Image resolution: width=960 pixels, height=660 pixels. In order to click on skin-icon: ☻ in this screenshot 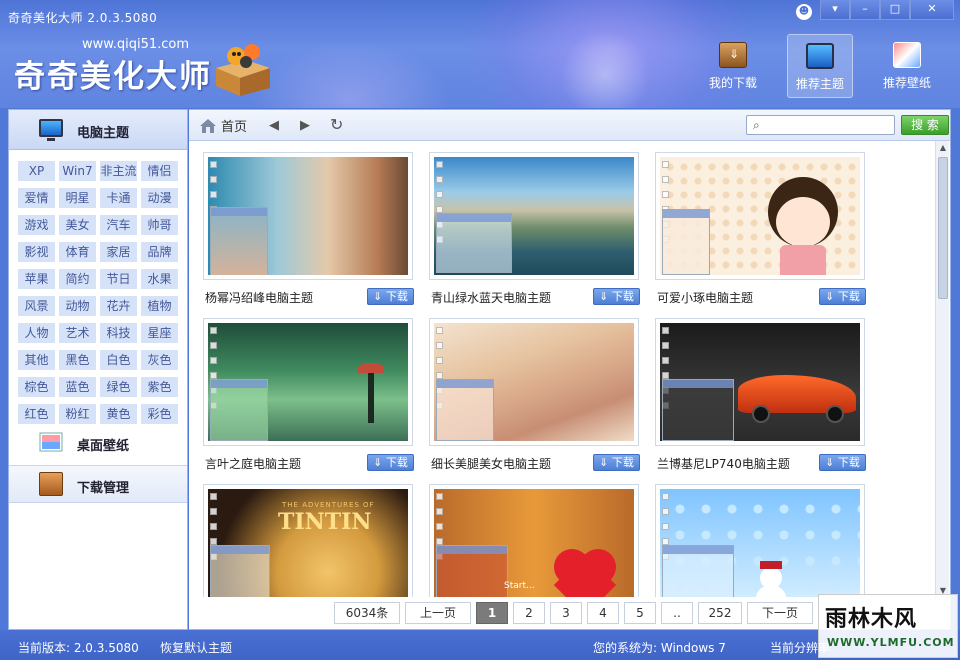, I will do `click(804, 12)`.